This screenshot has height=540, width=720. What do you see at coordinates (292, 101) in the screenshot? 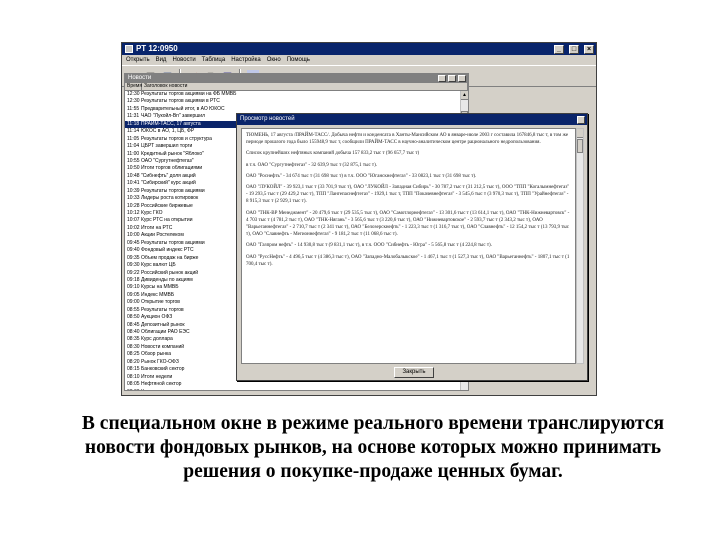
I see `news-list-item: 12:30 Результаты торгов акциями в РТС` at bounding box center [292, 101].